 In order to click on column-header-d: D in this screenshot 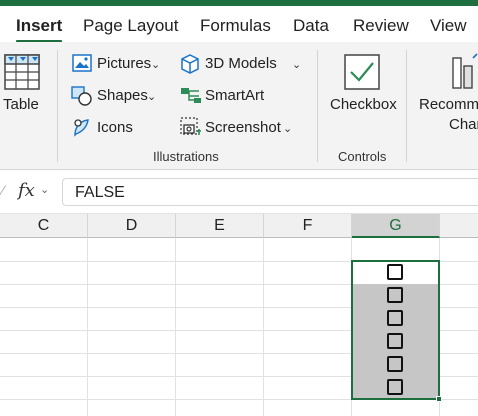, I will do `click(132, 226)`.